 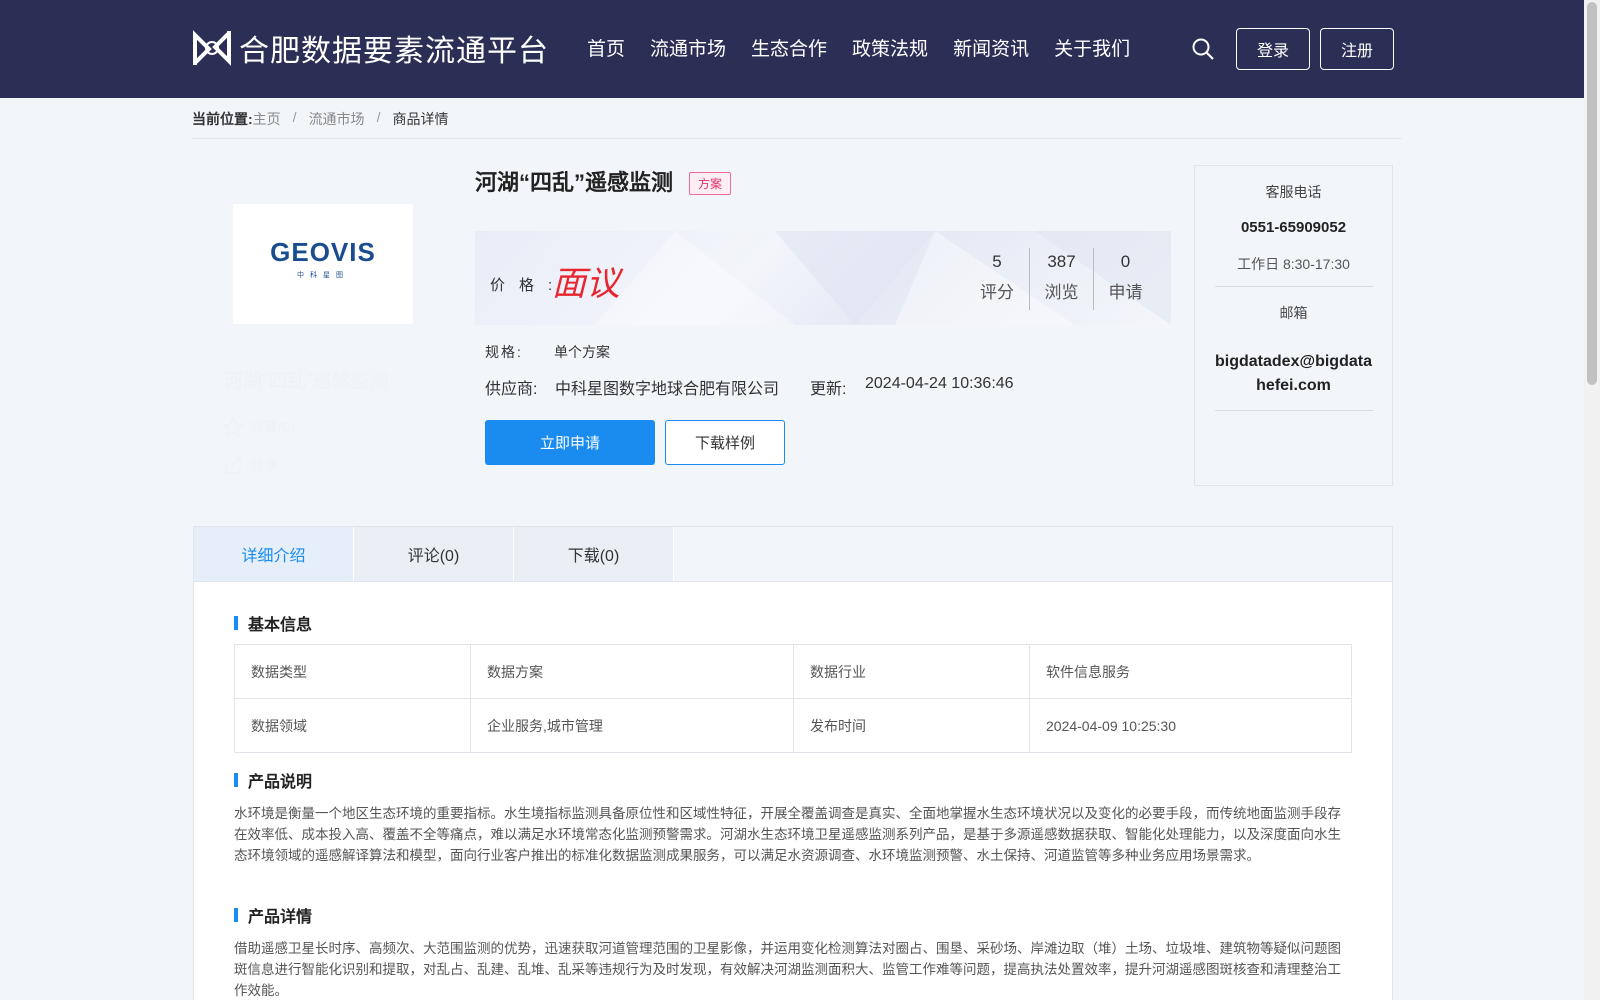 What do you see at coordinates (594, 554) in the screenshot?
I see `tab-downloads: 下载(0)` at bounding box center [594, 554].